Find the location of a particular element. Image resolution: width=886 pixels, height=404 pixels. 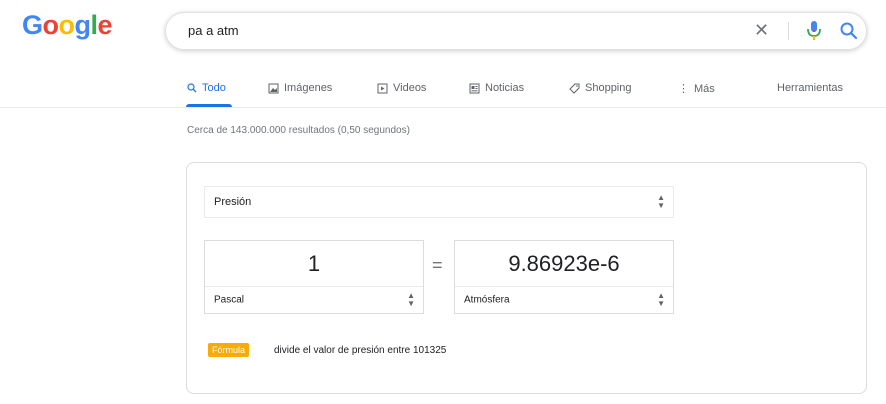

category-select: Presión ▲ ▼ is located at coordinates (439, 202).